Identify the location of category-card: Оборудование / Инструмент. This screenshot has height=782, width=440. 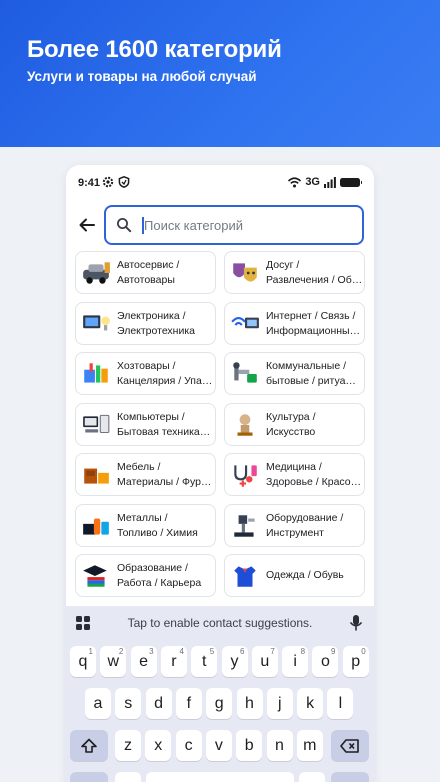
(294, 525).